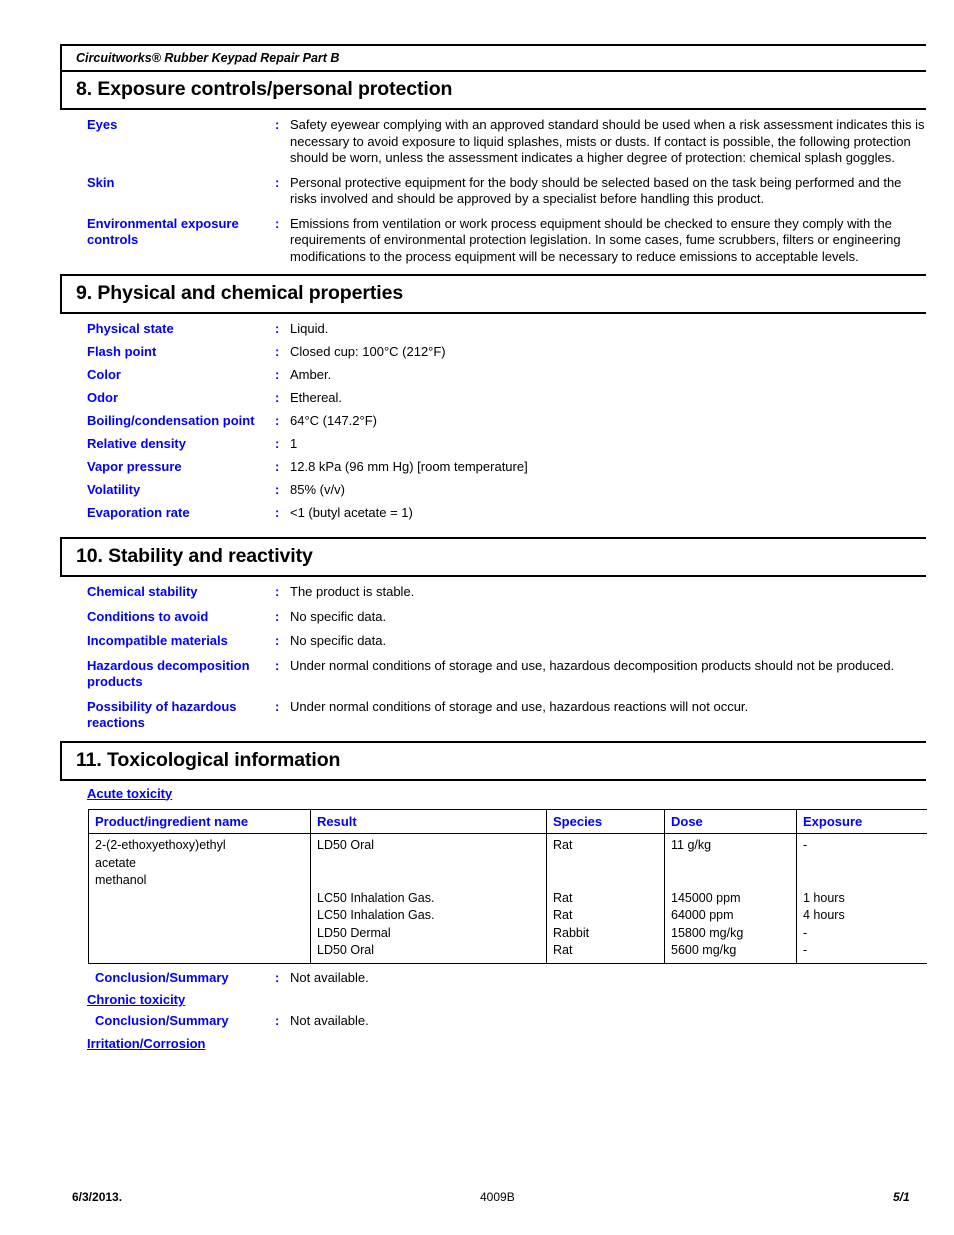 This screenshot has width=954, height=1235. What do you see at coordinates (409, 466) in the screenshot?
I see `row-value: 12.8 kPa (96 mm Hg) [room temperature]` at bounding box center [409, 466].